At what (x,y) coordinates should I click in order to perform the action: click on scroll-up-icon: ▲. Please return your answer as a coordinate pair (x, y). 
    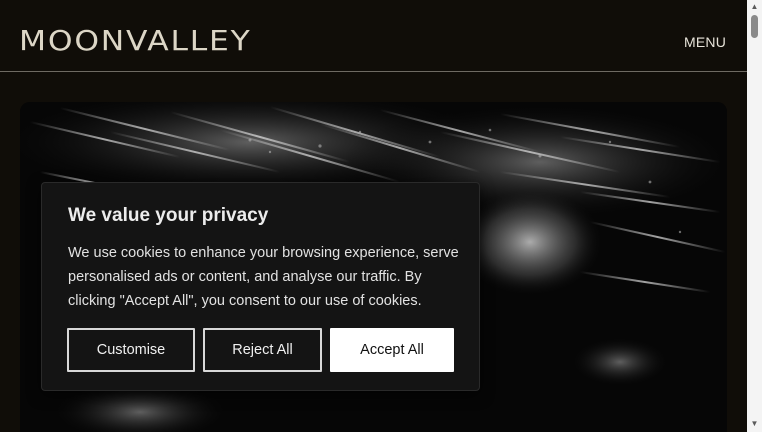
    Looking at the image, I should click on (754, 7).